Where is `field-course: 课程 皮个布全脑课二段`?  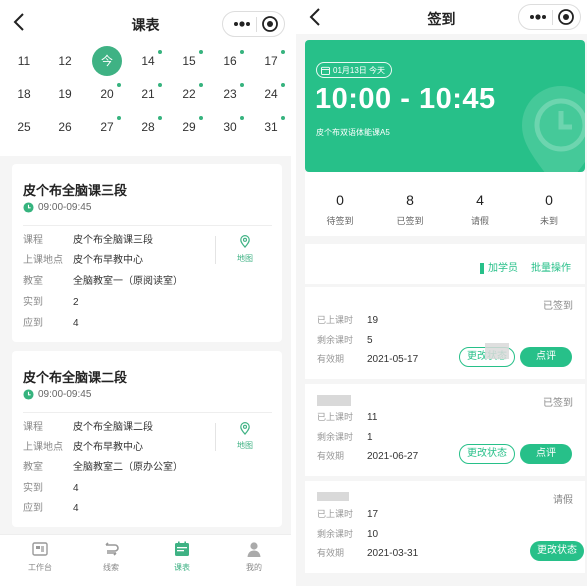
field-course: 课程 皮个布全脑课二段 is located at coordinates (88, 427).